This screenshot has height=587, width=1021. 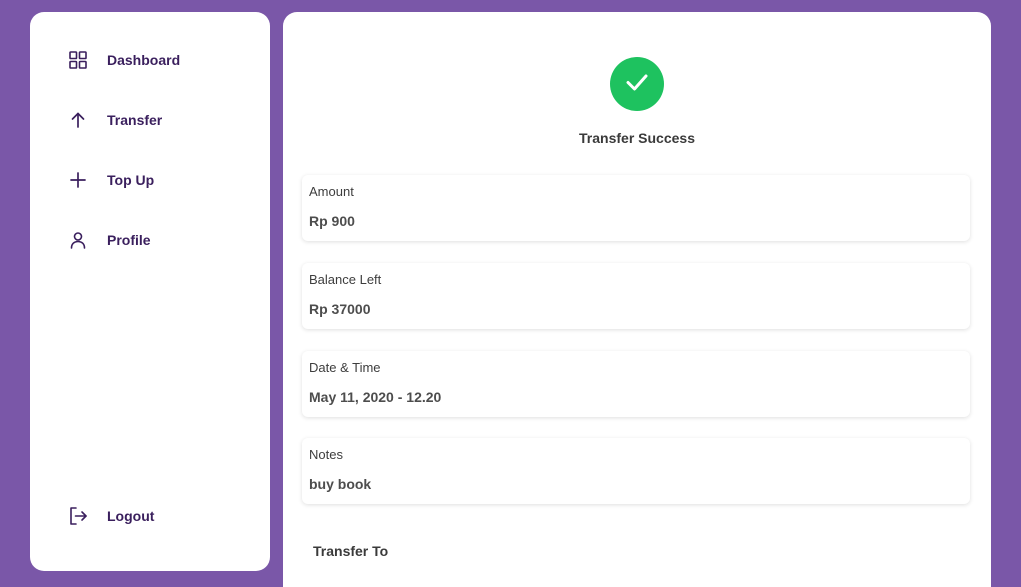 I want to click on detail-label: Date & Time, so click(x=345, y=367).